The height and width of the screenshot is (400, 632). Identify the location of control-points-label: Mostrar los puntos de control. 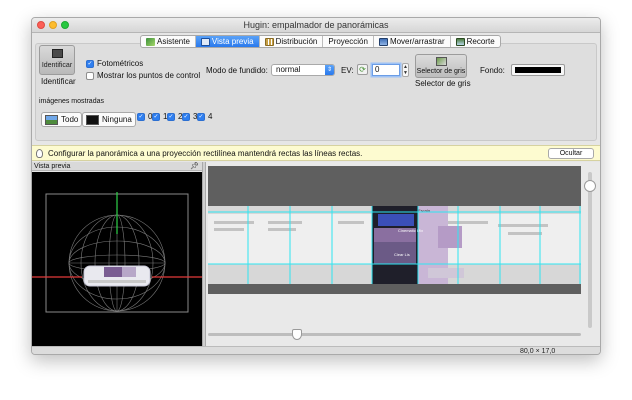
(149, 75).